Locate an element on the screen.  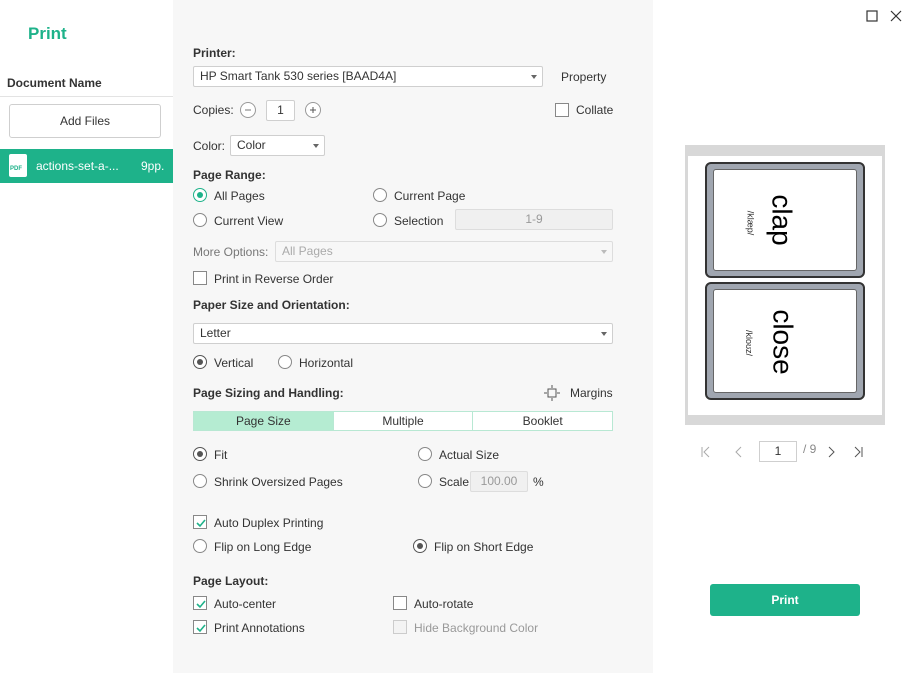
pdf-icon: PDF is located at coordinates (18, 165).